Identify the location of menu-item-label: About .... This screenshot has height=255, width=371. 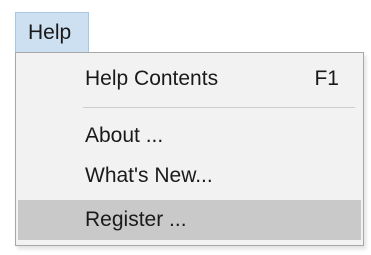
(124, 135).